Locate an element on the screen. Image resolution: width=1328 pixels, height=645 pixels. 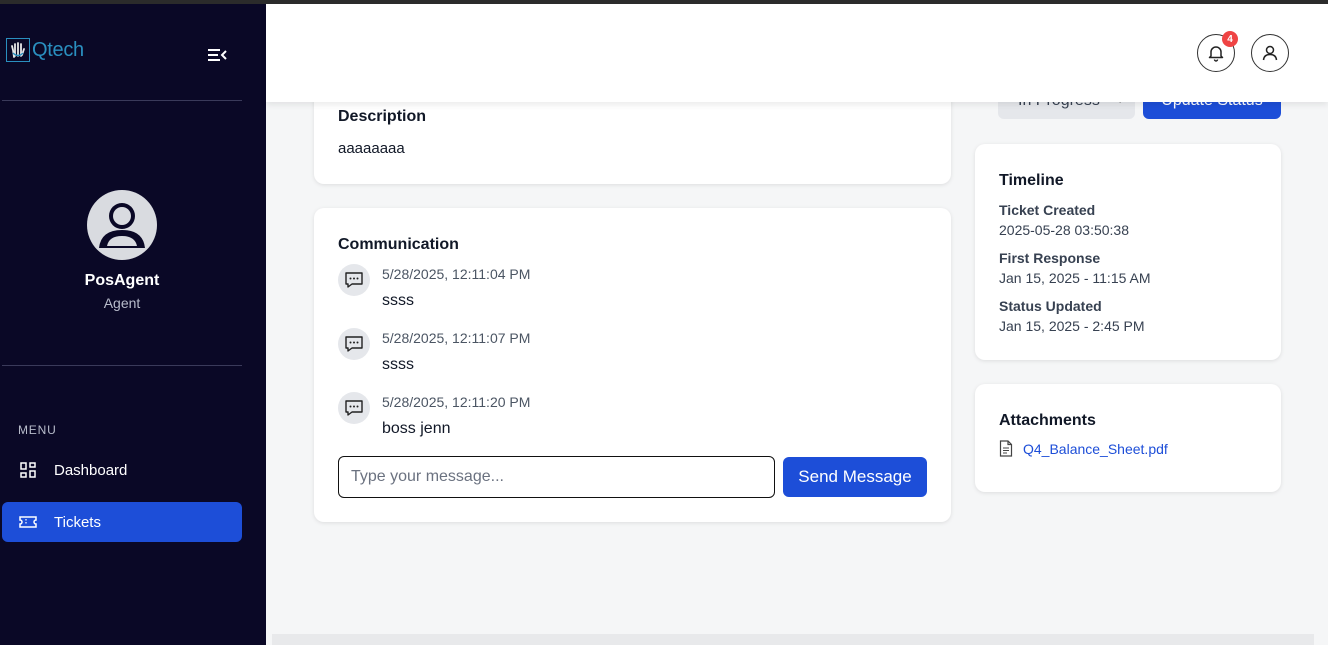
notification-count-badge: 4 is located at coordinates (1230, 39).